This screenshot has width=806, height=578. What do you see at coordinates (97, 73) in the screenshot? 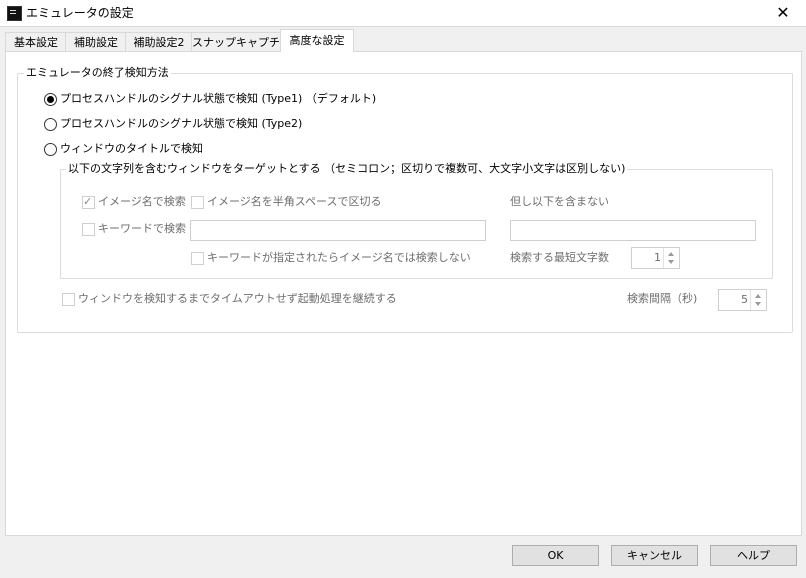
I see `exit-detection-legend: エミュレータの終了検知方法` at bounding box center [97, 73].